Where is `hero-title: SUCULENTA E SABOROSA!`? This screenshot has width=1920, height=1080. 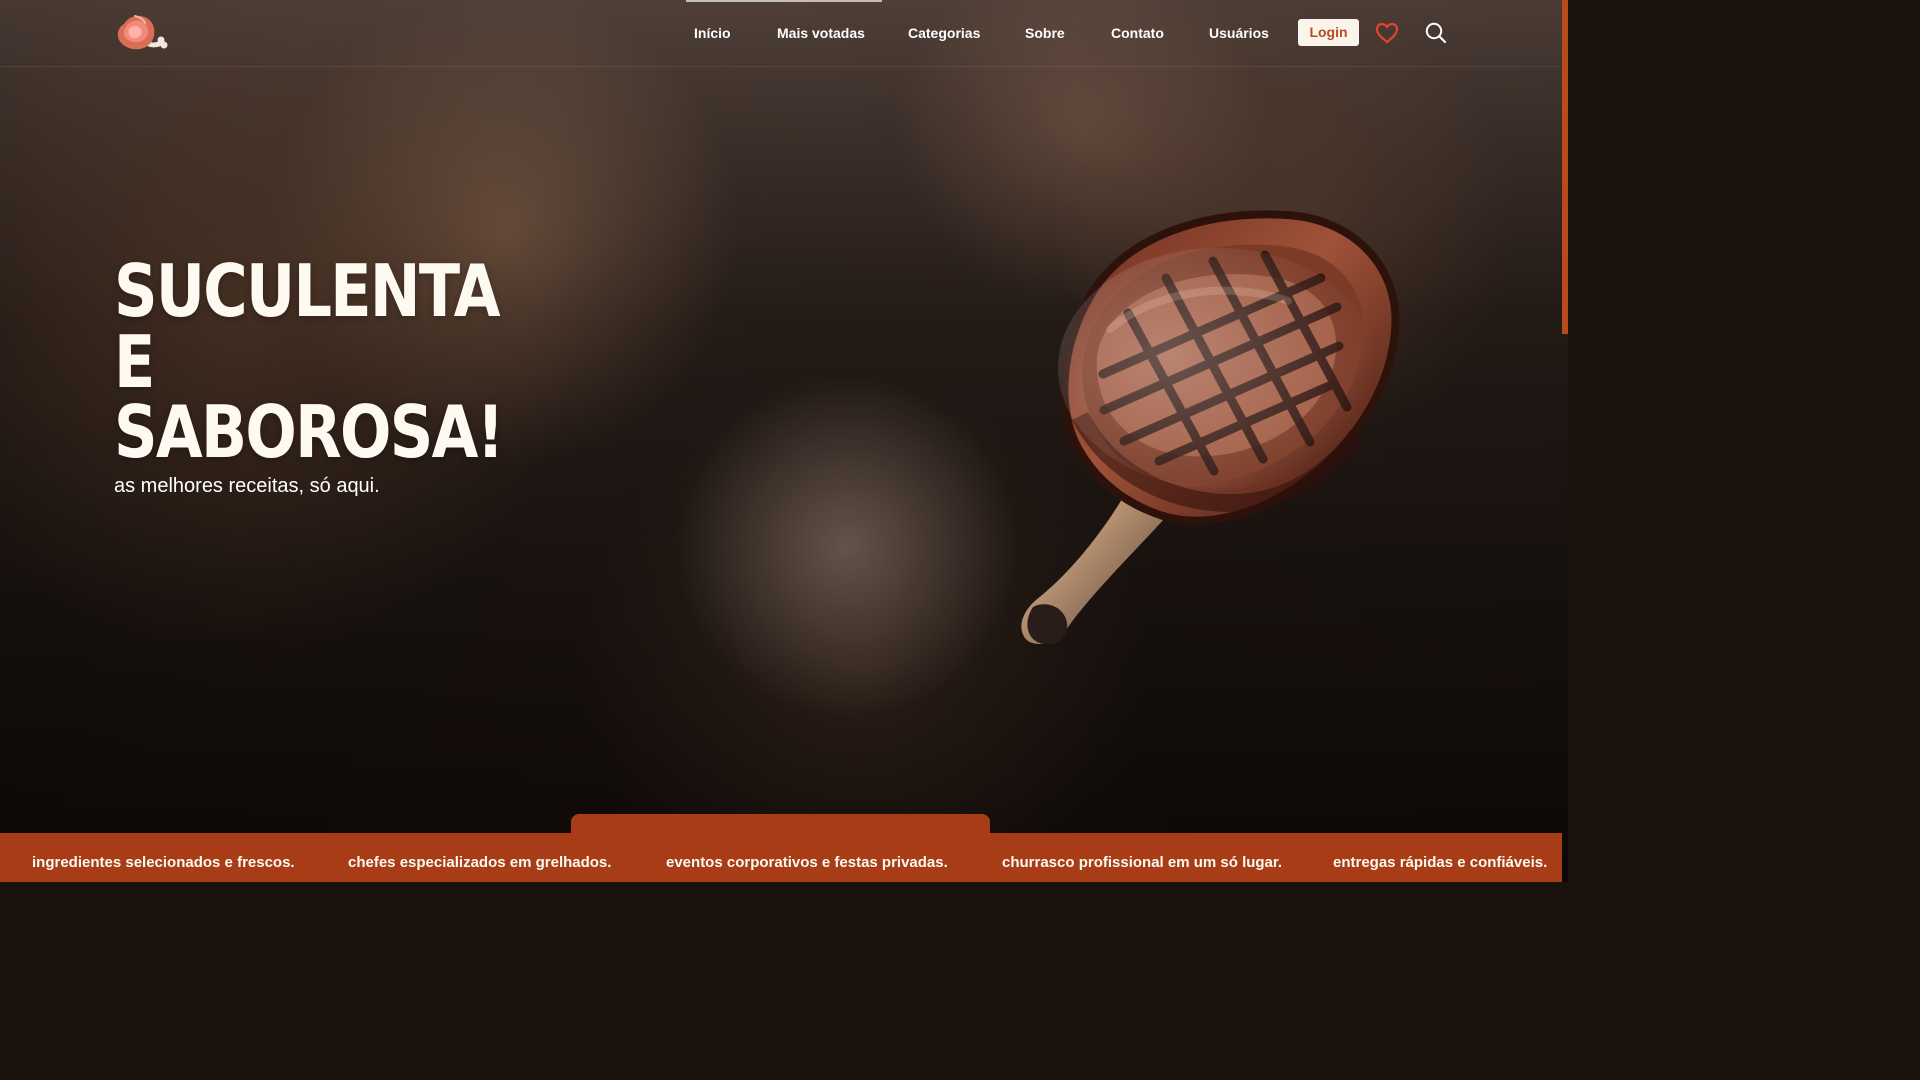
hero-title: SUCULENTA E SABOROSA! is located at coordinates (332, 361).